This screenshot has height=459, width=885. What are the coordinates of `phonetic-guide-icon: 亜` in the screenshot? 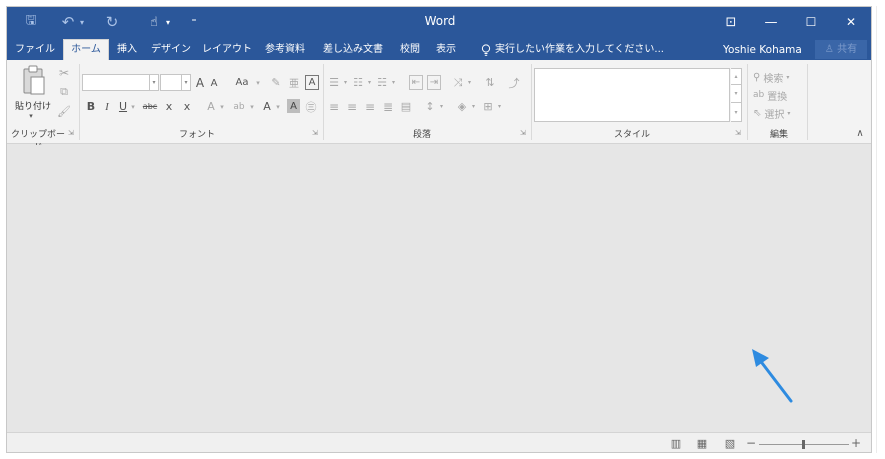 It's located at (294, 82).